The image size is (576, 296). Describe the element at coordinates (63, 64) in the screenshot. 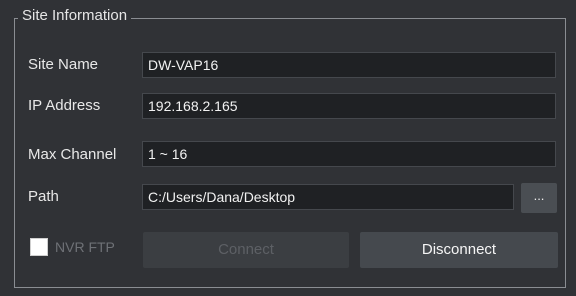

I see `site-name-label: Site Name` at that location.